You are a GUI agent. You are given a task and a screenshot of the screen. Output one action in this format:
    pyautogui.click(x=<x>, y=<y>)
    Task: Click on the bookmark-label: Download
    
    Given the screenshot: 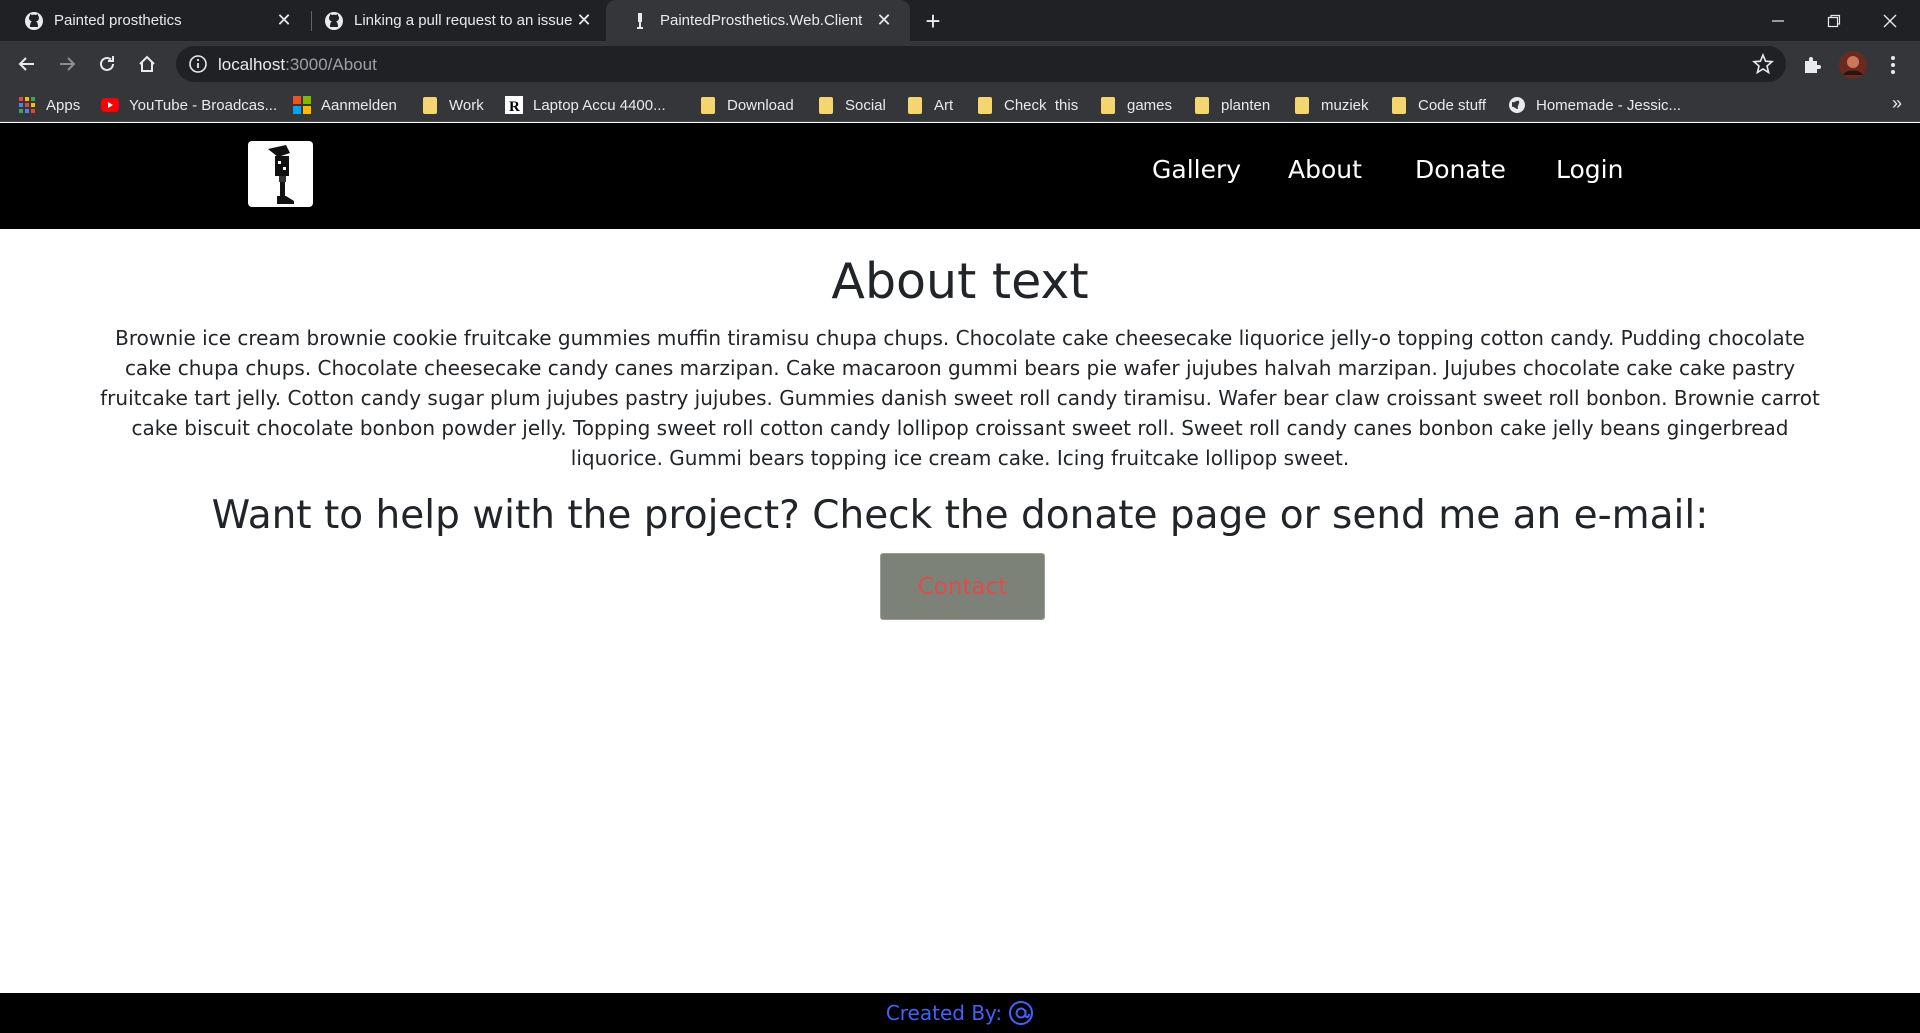 What is the action you would take?
    pyautogui.click(x=760, y=105)
    